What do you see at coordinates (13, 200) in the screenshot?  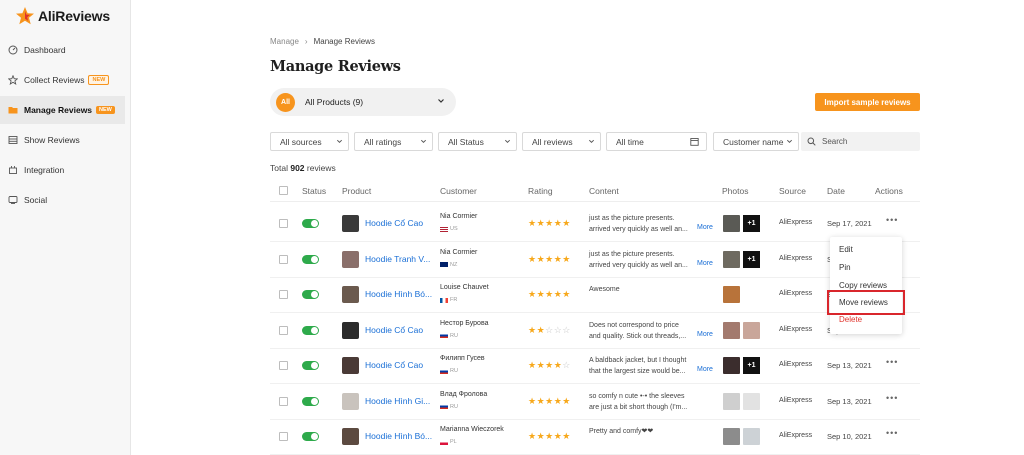 I see `share-icon` at bounding box center [13, 200].